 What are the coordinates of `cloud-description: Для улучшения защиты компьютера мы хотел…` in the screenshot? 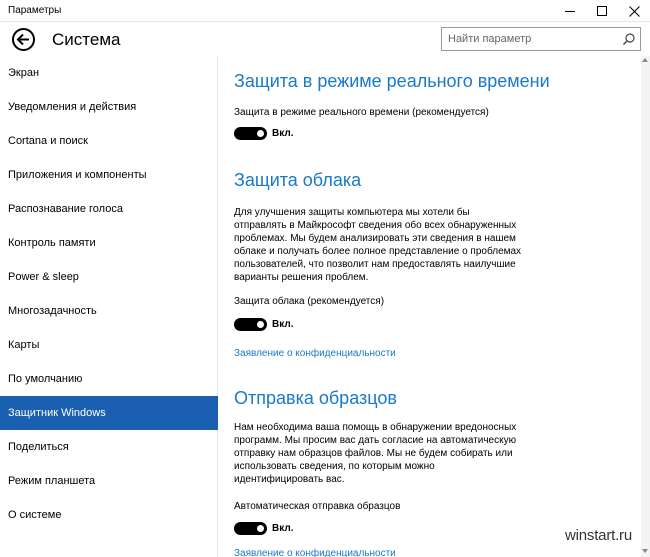 It's located at (378, 245).